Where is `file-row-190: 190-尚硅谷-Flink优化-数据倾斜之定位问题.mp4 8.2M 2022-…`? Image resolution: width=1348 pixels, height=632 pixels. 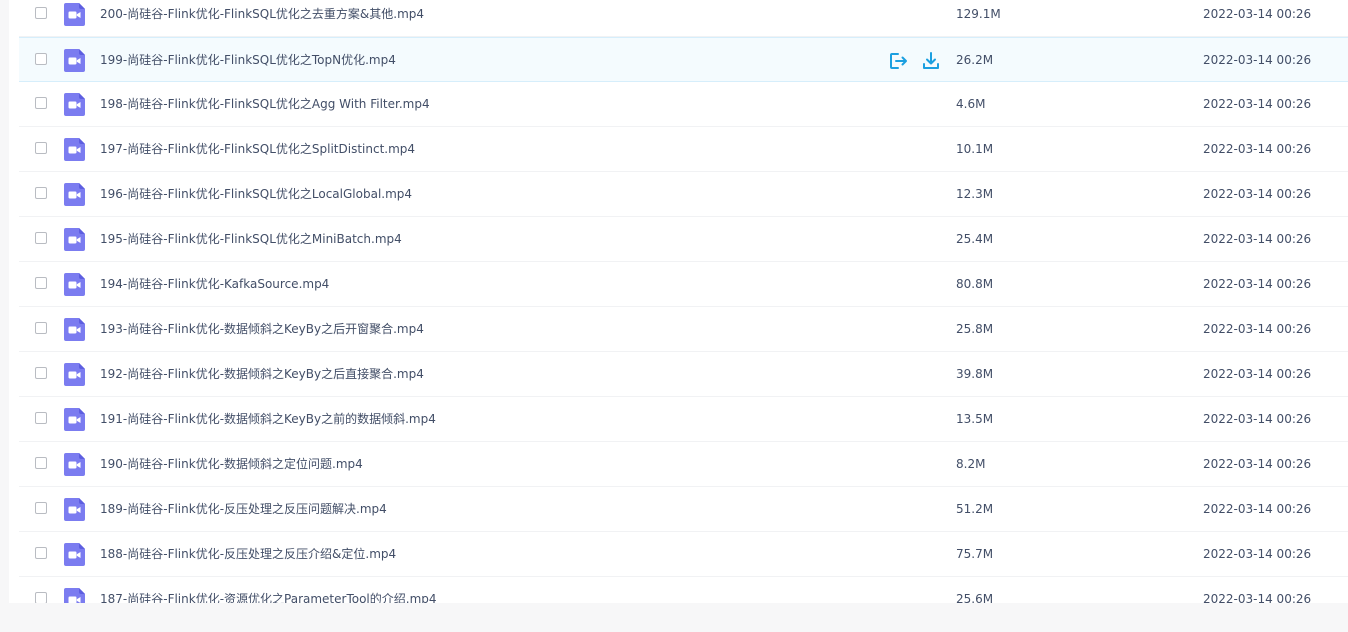 file-row-190: 190-尚硅谷-Flink优化-数据倾斜之定位问题.mp4 8.2M 2022-… is located at coordinates (683, 464).